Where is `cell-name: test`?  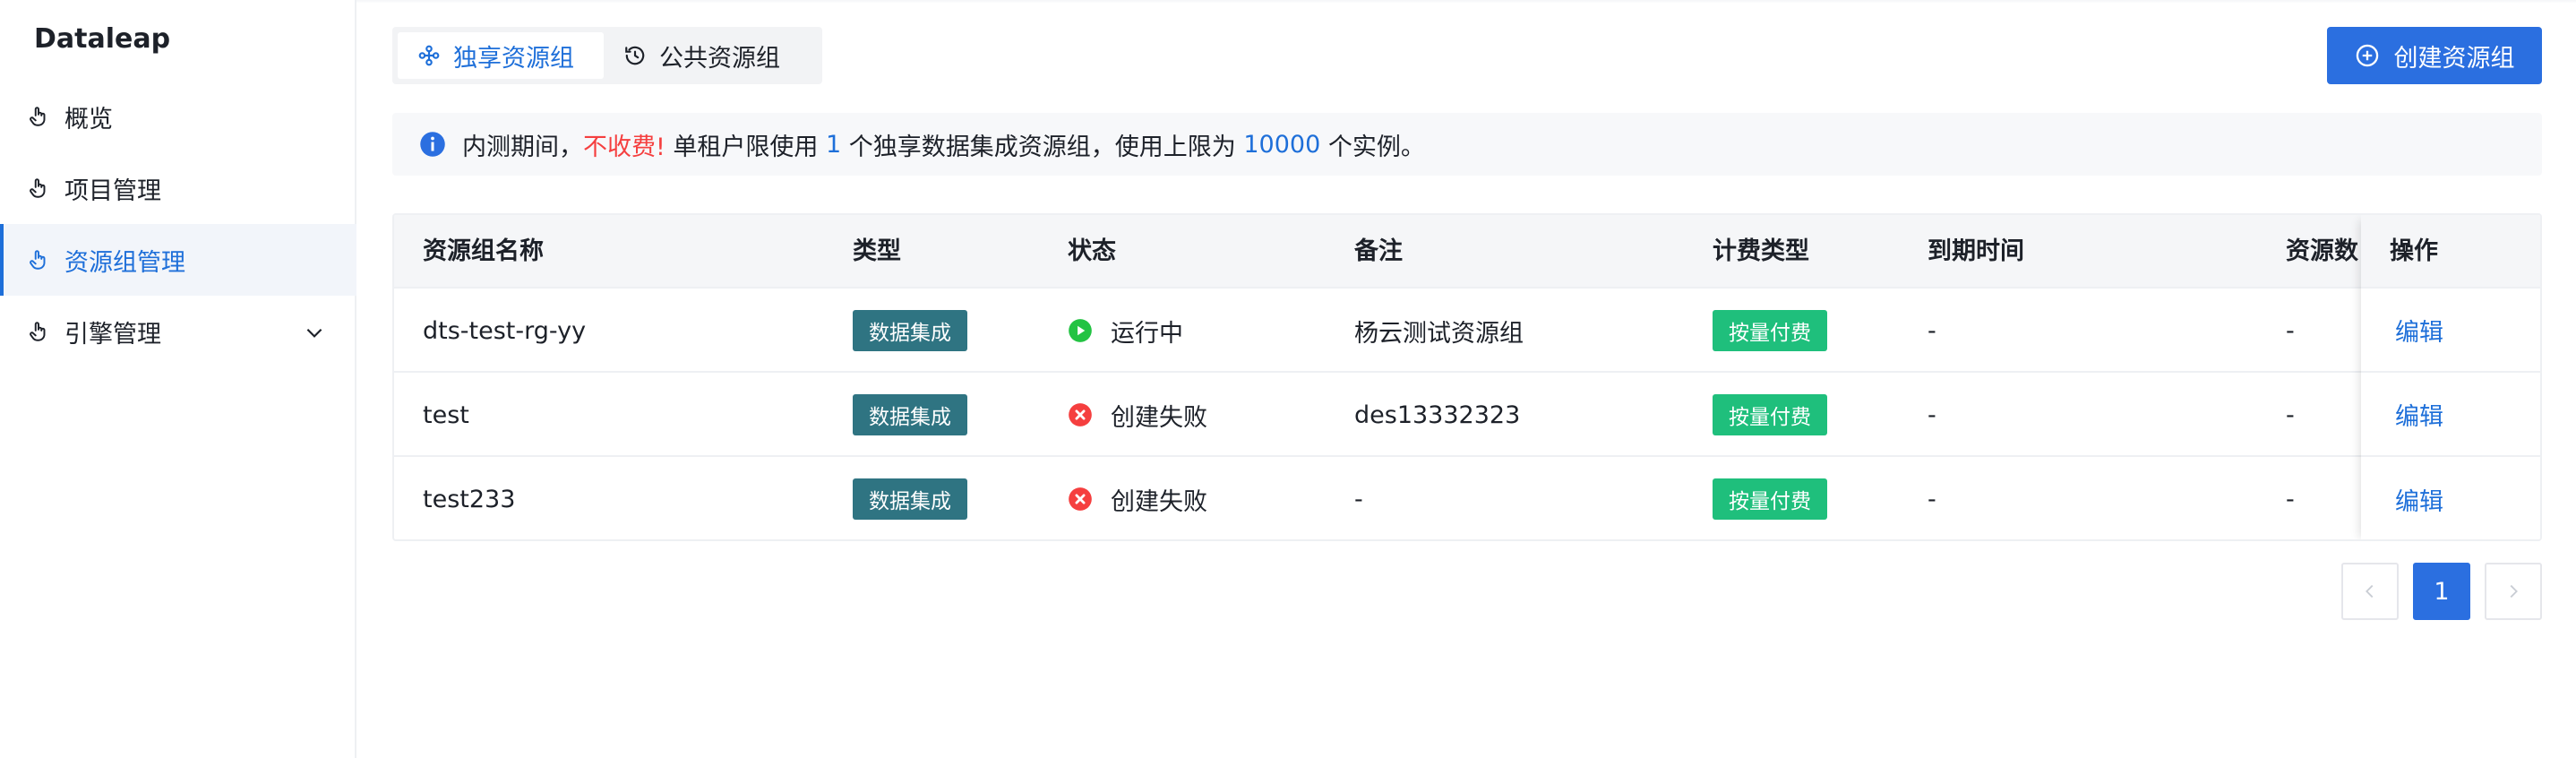
cell-name: test is located at coordinates (446, 415).